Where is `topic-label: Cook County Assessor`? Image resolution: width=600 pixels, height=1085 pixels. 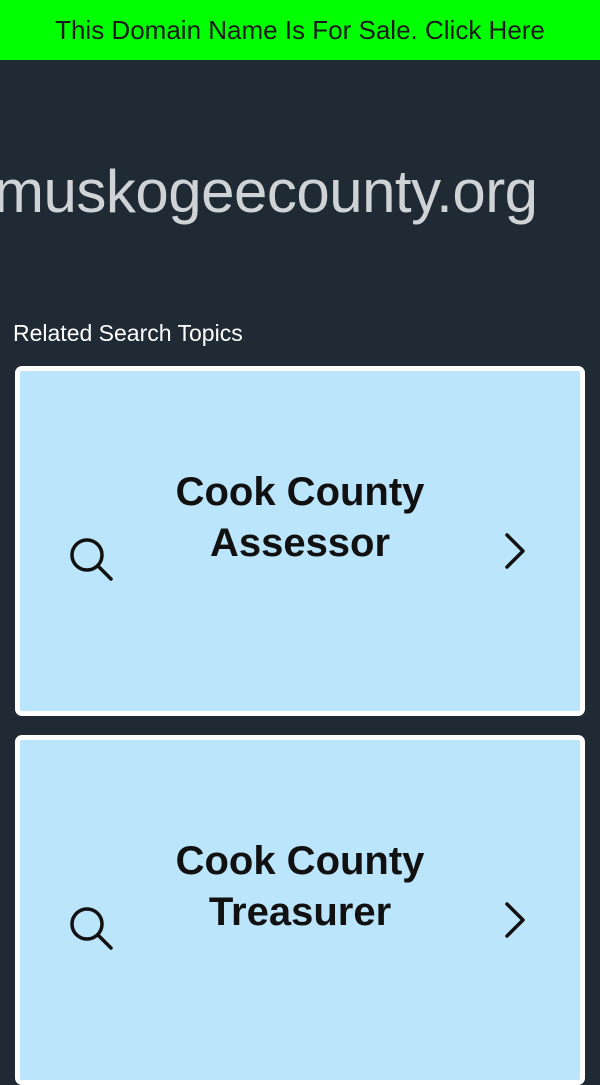 topic-label: Cook County Assessor is located at coordinates (300, 517).